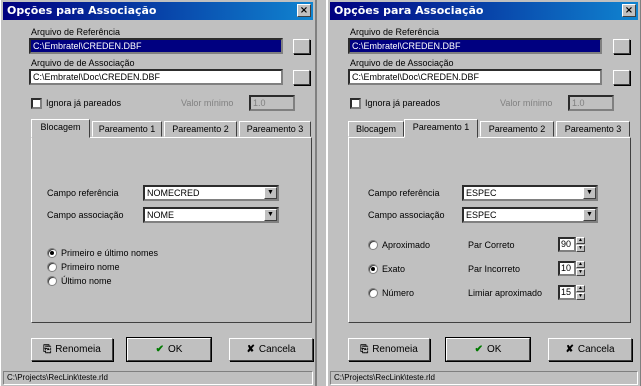 The height and width of the screenshot is (386, 641). I want to click on limiar-spinner: 15 ▲ ▼, so click(571, 292).